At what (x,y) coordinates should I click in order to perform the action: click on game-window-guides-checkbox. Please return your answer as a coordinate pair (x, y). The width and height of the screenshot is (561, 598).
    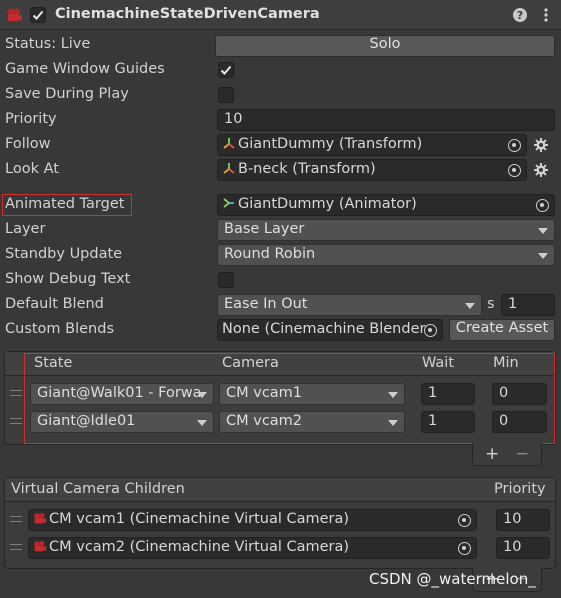
    Looking at the image, I should click on (226, 70).